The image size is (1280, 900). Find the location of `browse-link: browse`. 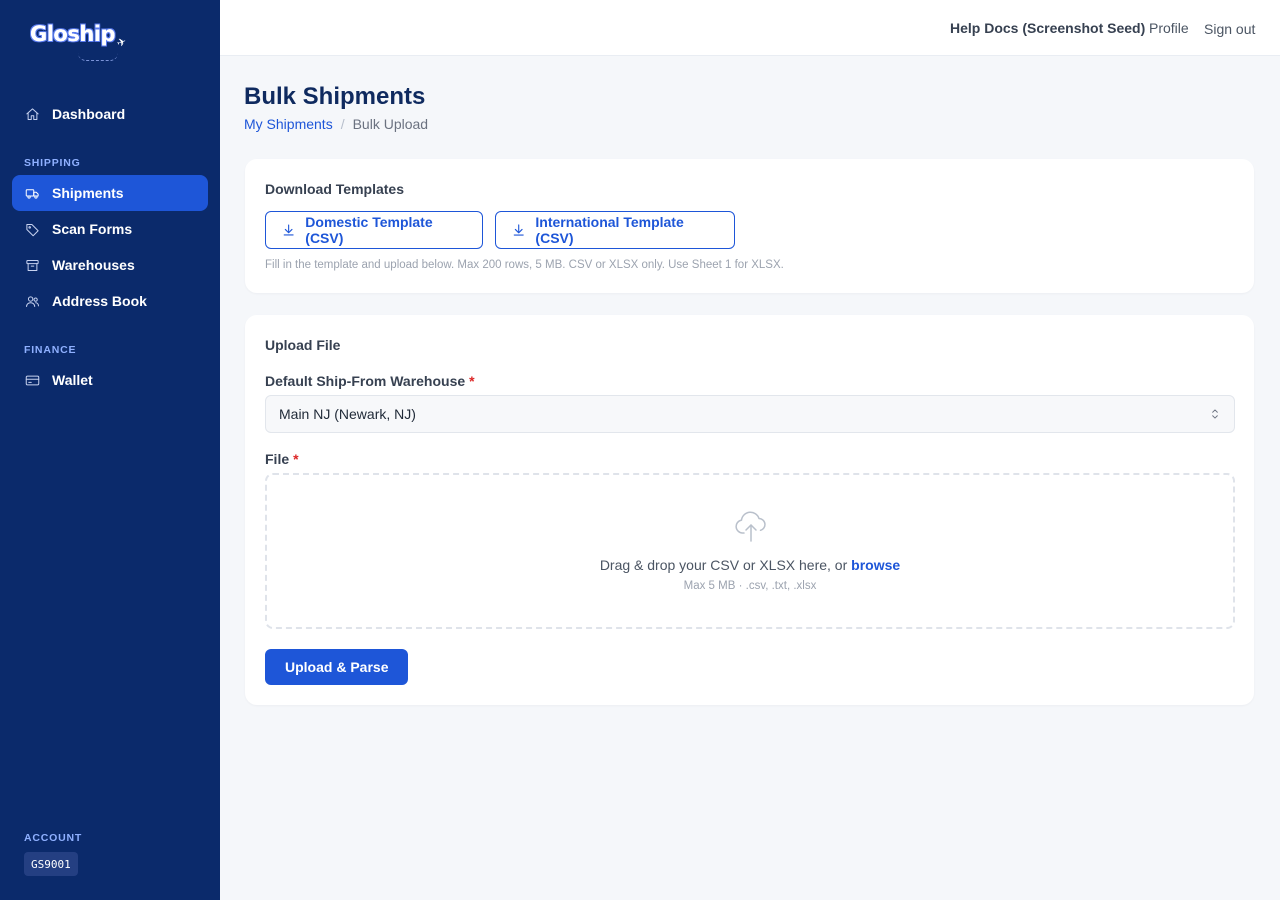

browse-link: browse is located at coordinates (875, 565).